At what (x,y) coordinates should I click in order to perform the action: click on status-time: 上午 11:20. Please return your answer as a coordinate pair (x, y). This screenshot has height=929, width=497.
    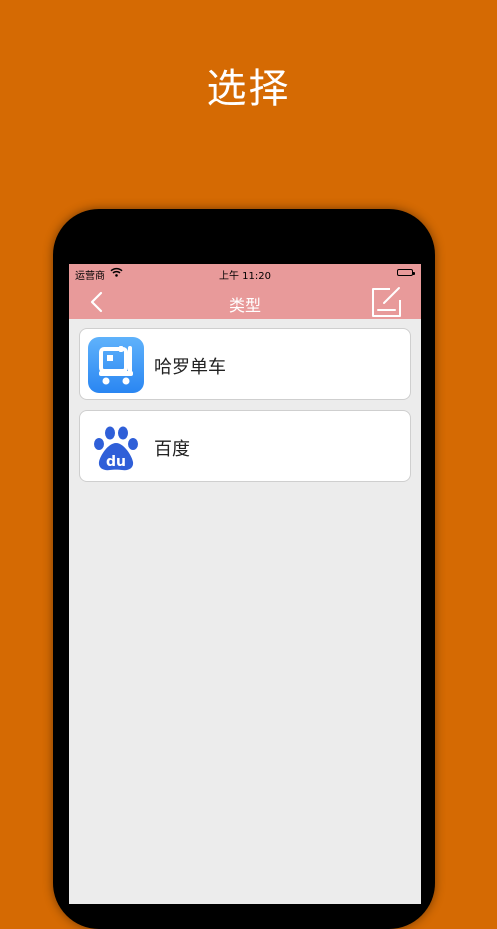
    Looking at the image, I should click on (245, 276).